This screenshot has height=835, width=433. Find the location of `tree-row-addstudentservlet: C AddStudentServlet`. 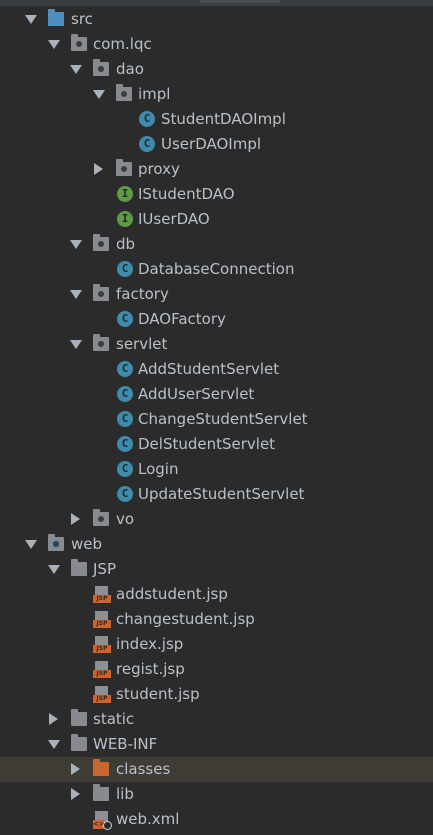

tree-row-addstudentservlet: C AddStudentServlet is located at coordinates (216, 369).